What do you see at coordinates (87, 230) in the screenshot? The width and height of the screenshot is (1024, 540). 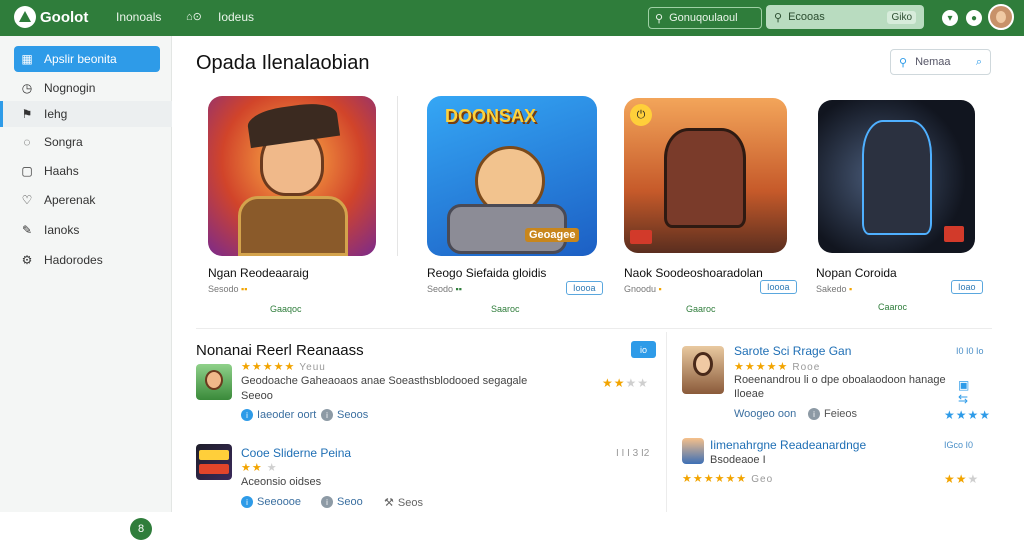 I see `sidebar-item-6: ✎ Ianoks` at bounding box center [87, 230].